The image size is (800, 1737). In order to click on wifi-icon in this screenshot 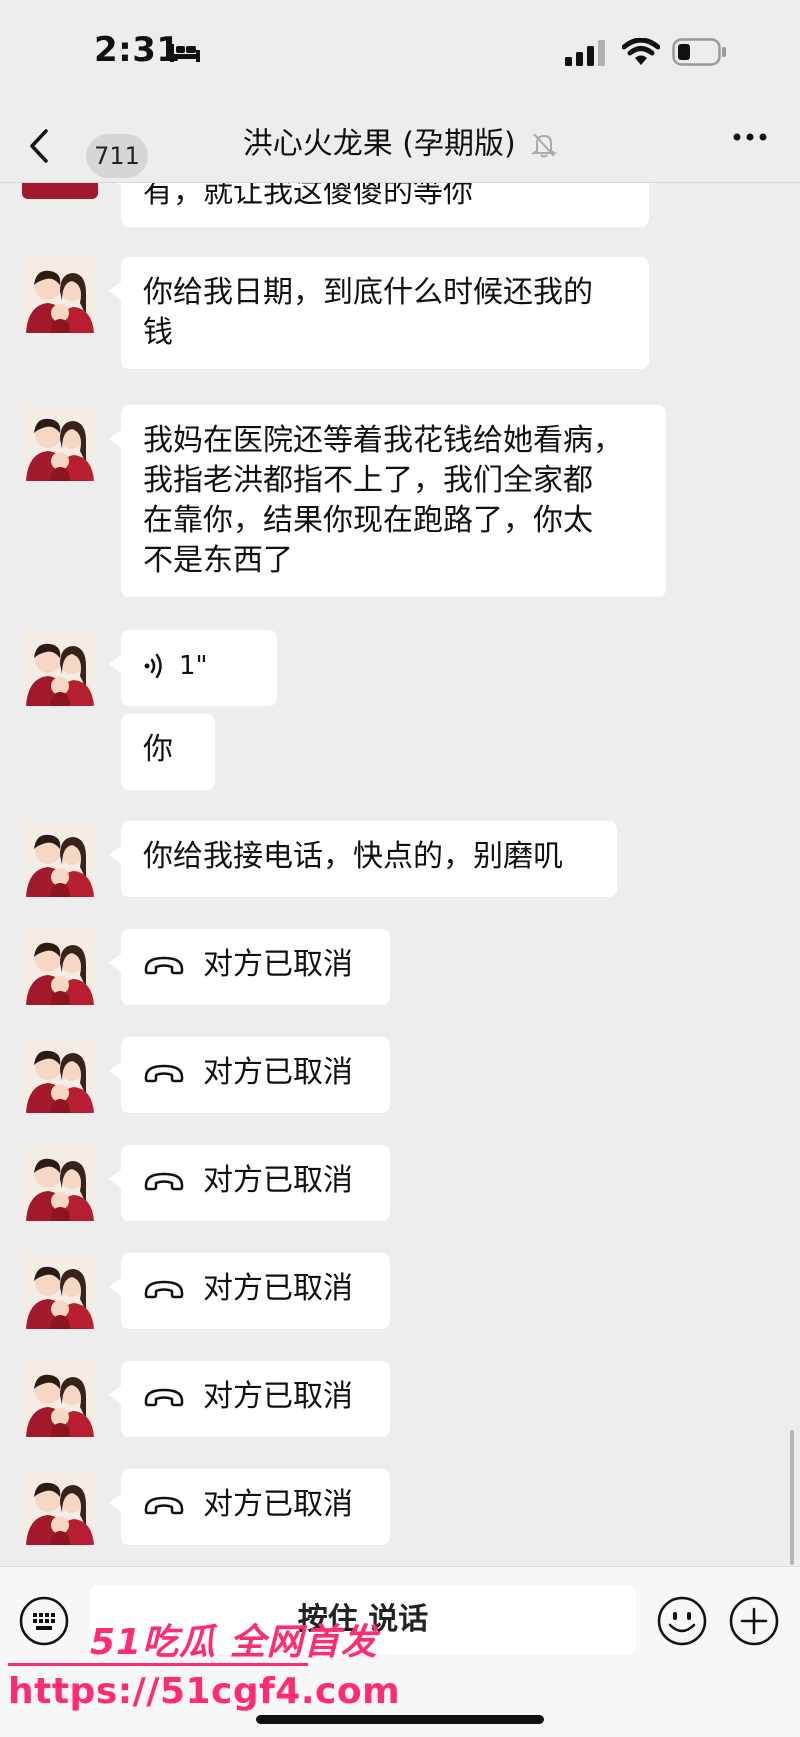, I will do `click(641, 51)`.